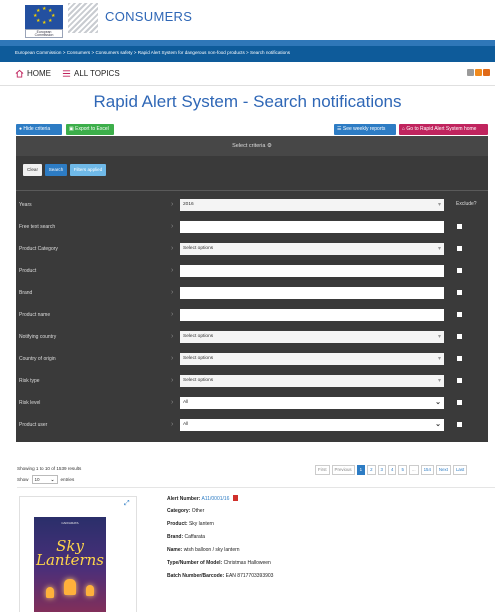  Describe the element at coordinates (44, 479) in the screenshot. I see `entries-select: 10 ⌄` at that location.